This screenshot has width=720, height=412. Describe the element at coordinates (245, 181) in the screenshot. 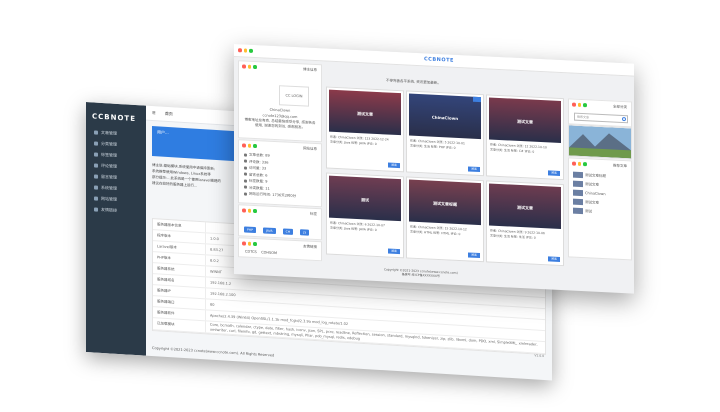

I see `tag-icon` at that location.